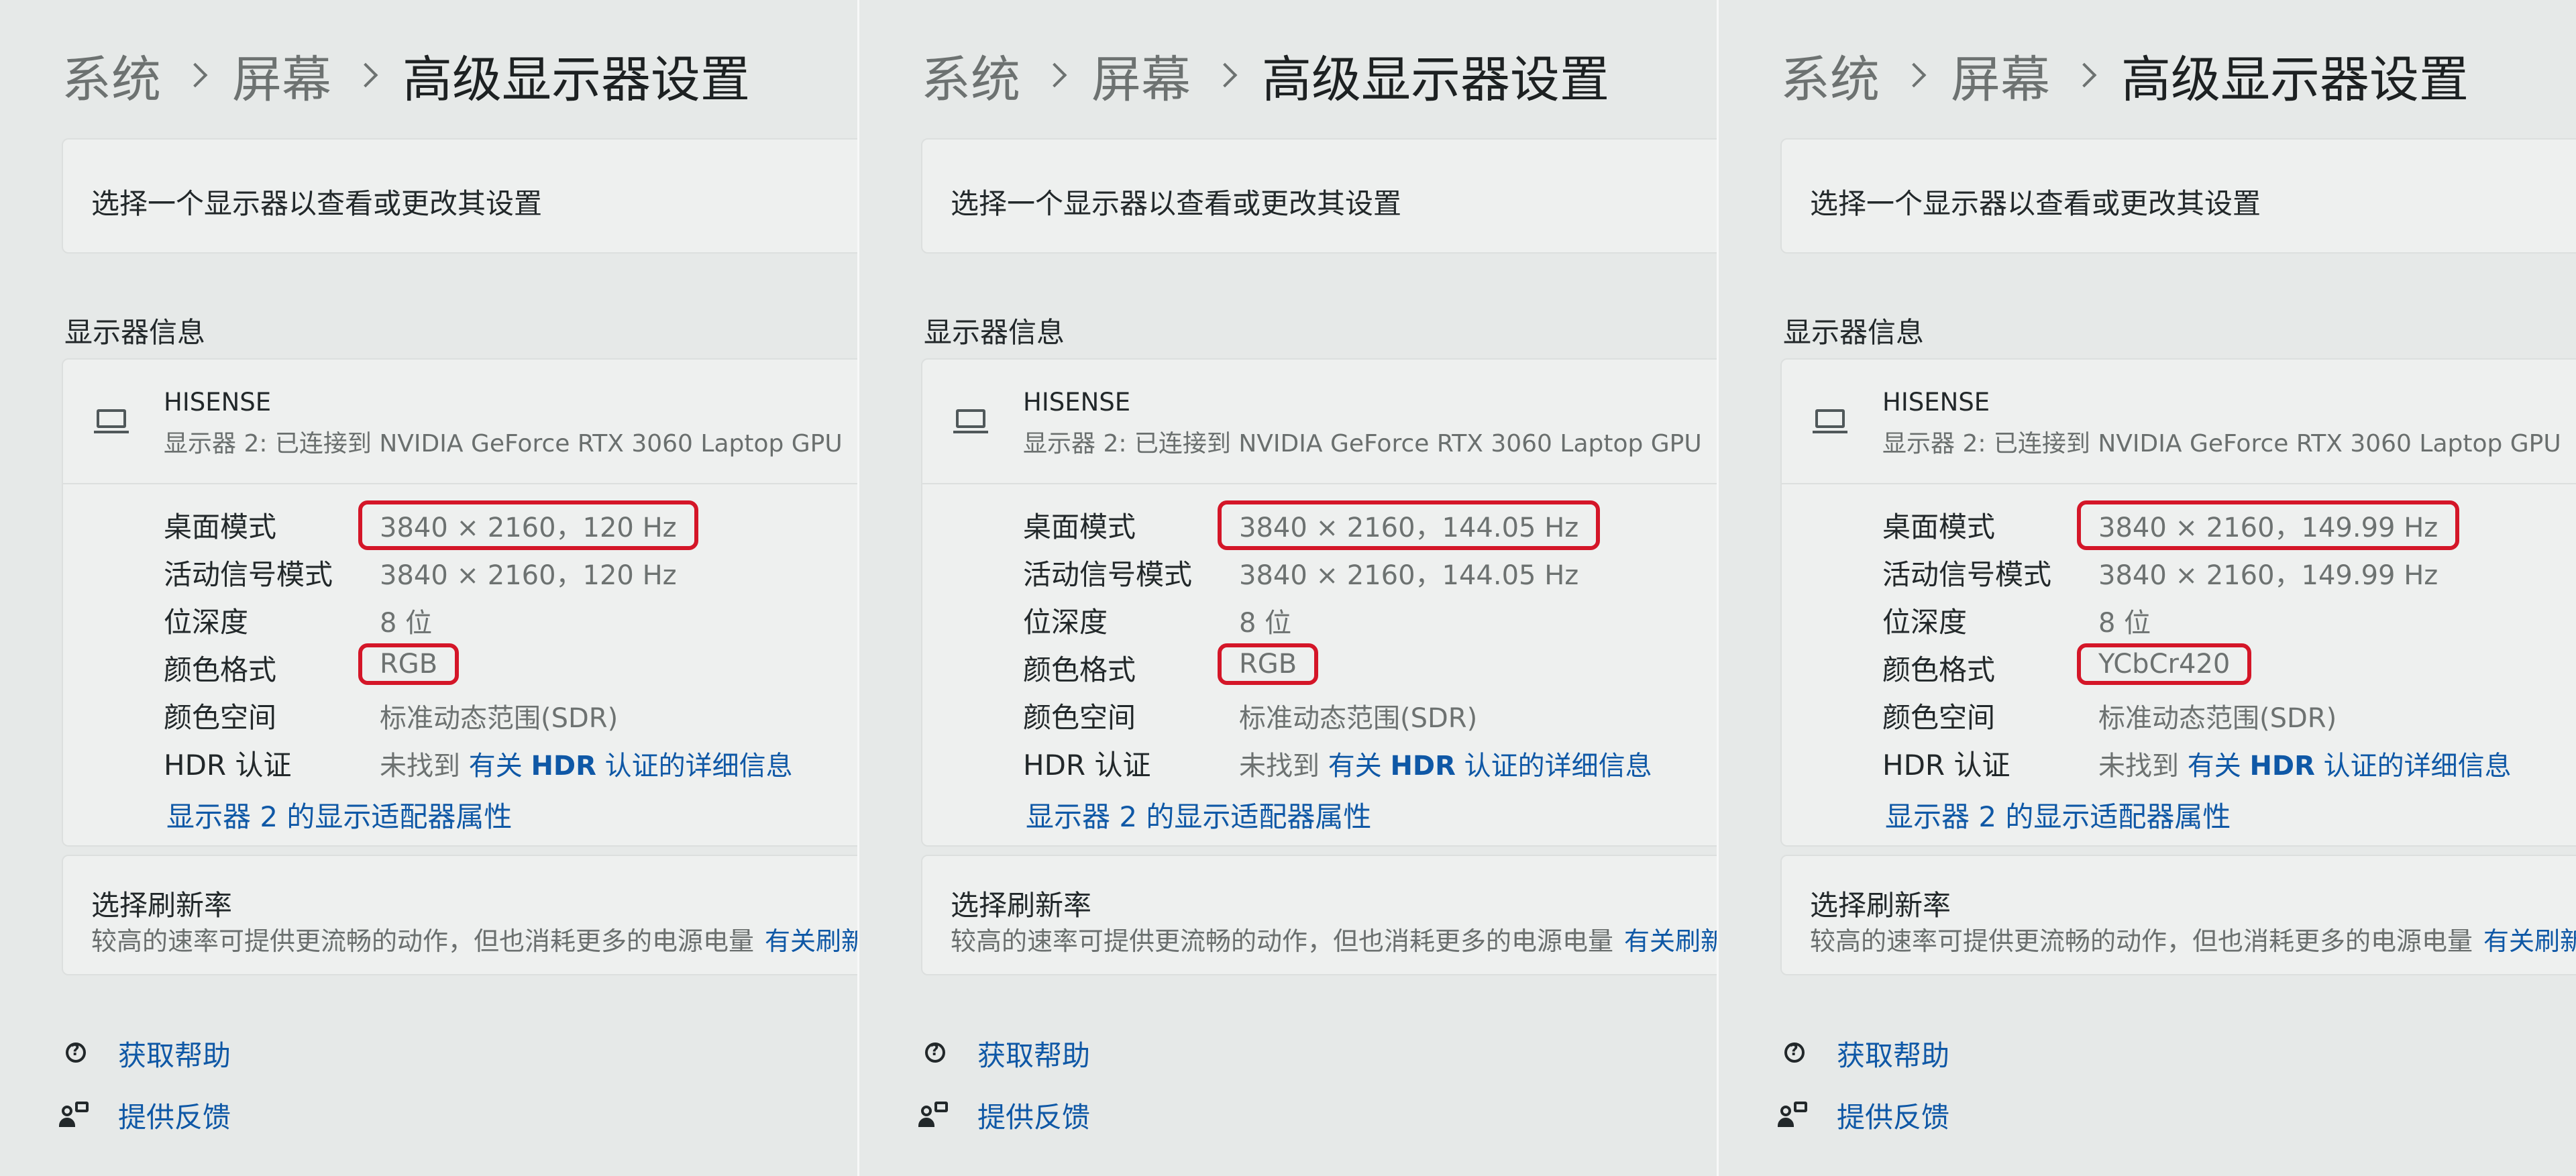 The image size is (2576, 1176). What do you see at coordinates (2124, 75) in the screenshot?
I see `breadcrumb: 系统 屏幕 高级显示器设置` at bounding box center [2124, 75].